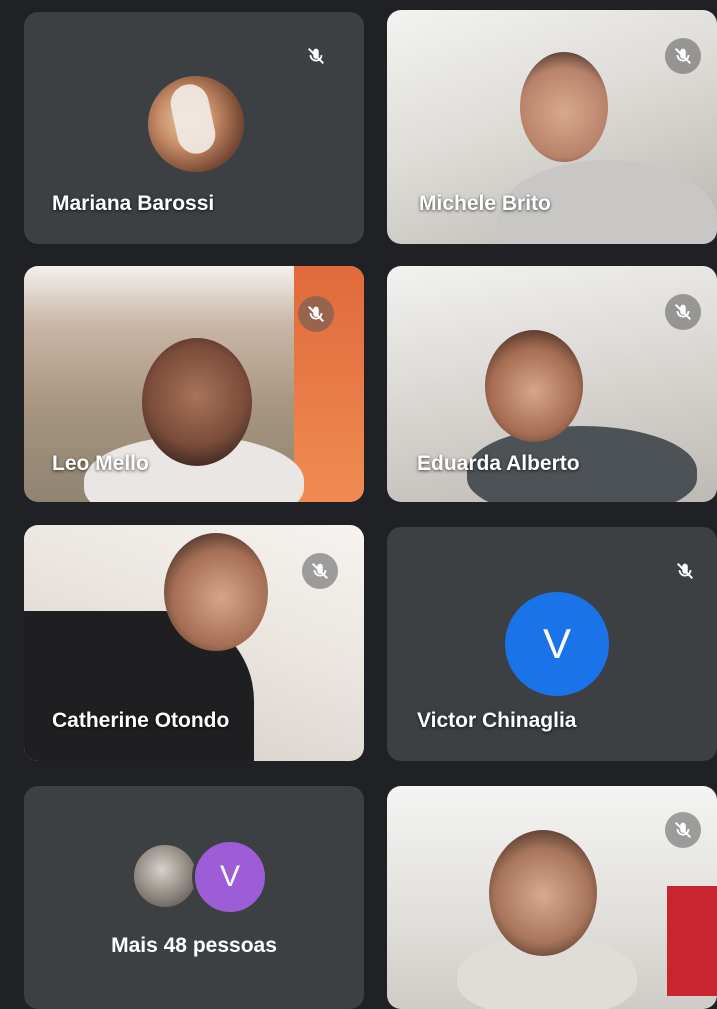 This screenshot has height=1009, width=717. Describe the element at coordinates (498, 463) in the screenshot. I see `participant-name: Eduarda Alberto` at that location.